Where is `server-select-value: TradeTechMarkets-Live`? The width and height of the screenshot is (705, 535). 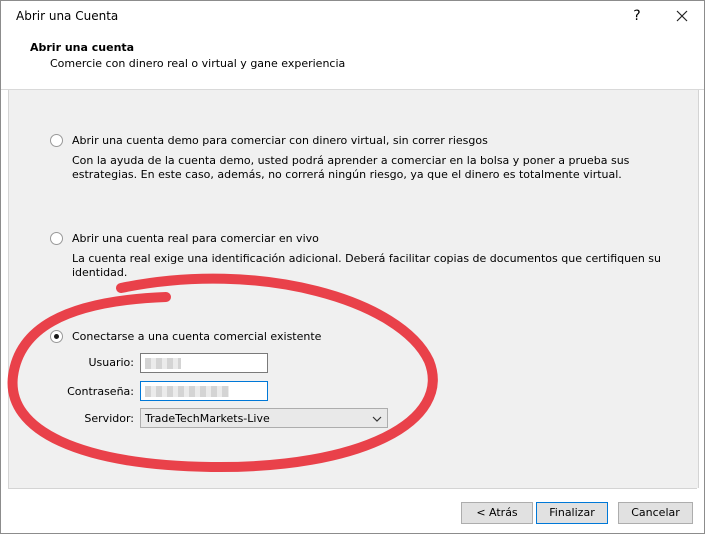 server-select-value: TradeTechMarkets-Live is located at coordinates (207, 418).